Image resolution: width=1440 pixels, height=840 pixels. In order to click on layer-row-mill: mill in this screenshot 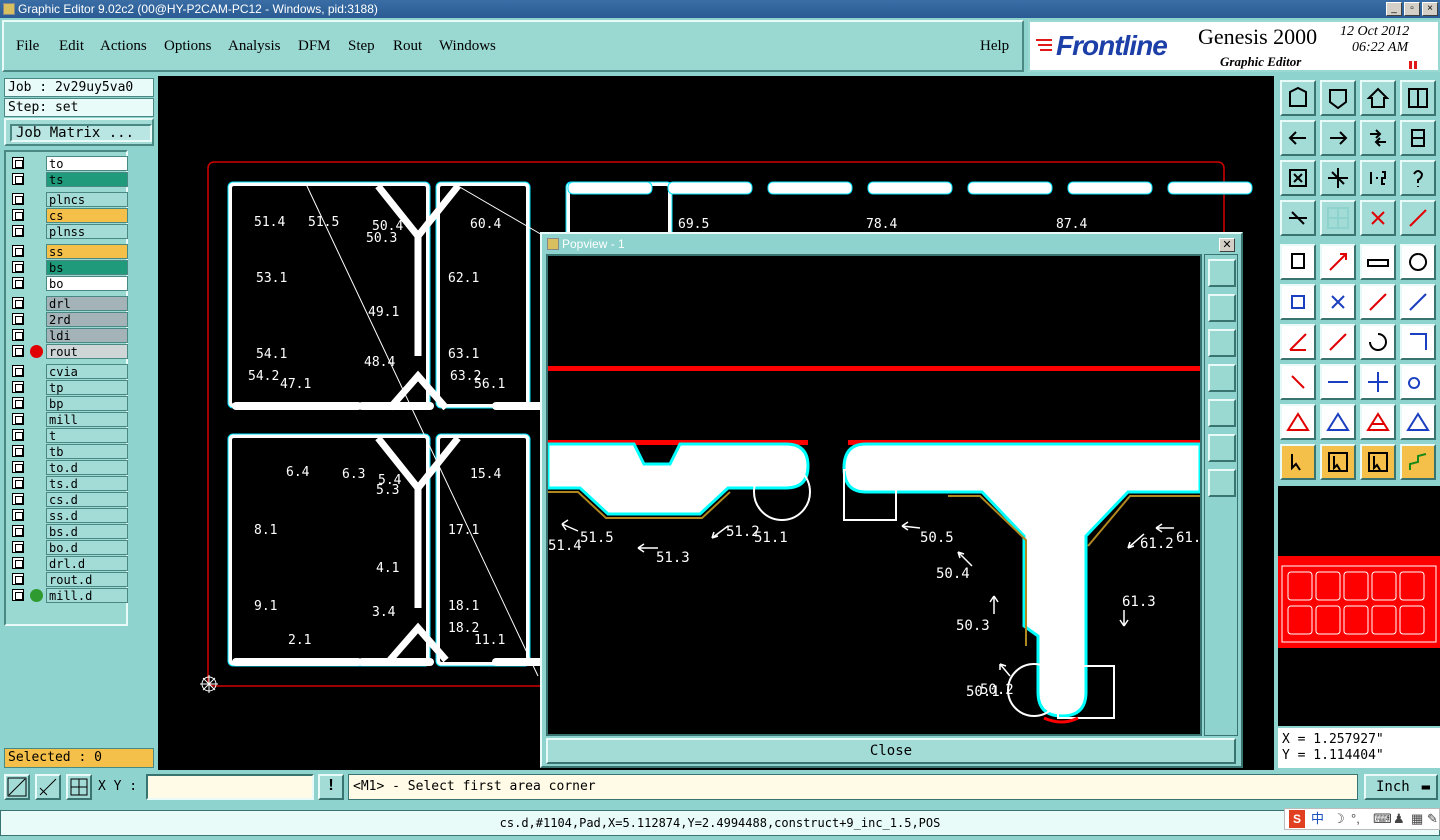, I will do `click(69, 419)`.